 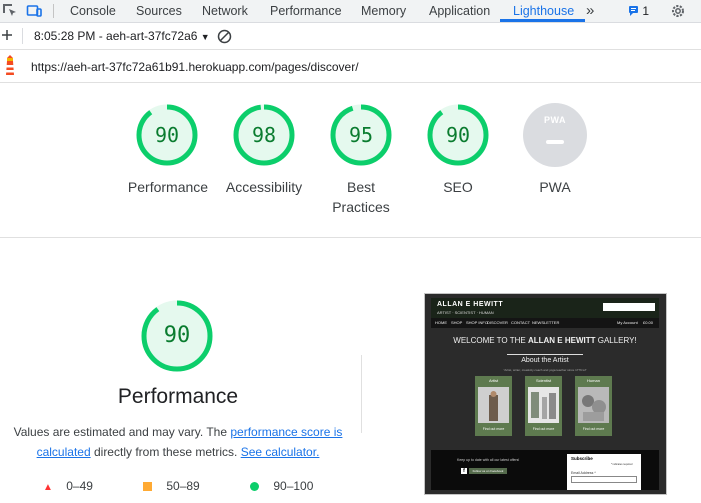 I want to click on preview-email-field, so click(x=604, y=479).